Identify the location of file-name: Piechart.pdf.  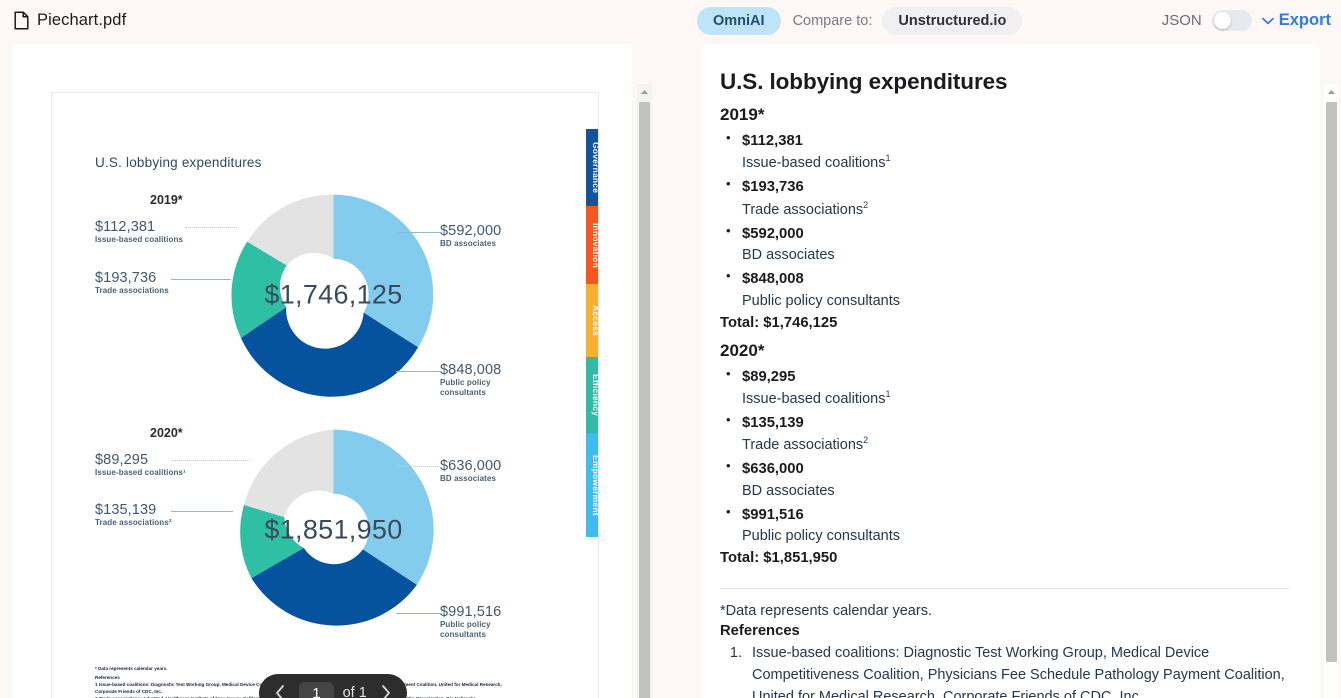
(82, 20).